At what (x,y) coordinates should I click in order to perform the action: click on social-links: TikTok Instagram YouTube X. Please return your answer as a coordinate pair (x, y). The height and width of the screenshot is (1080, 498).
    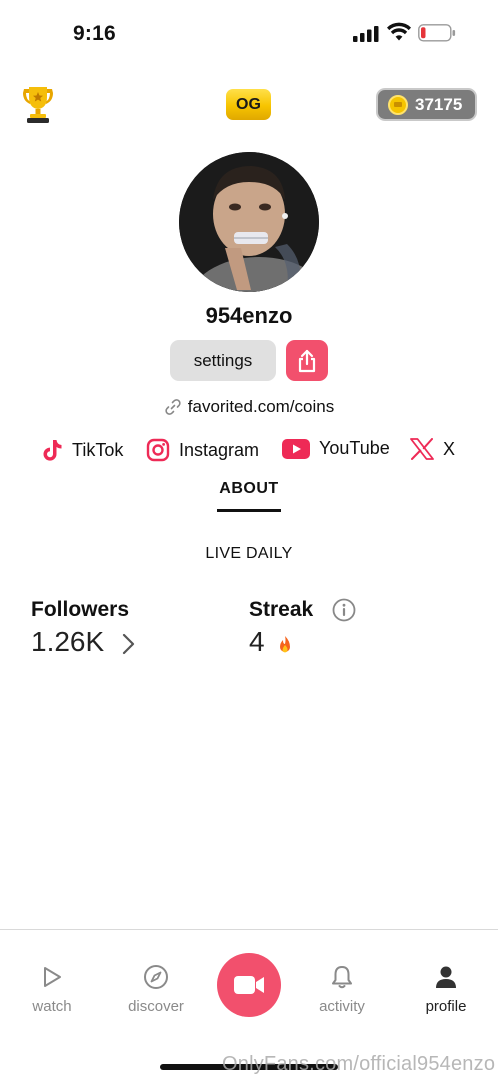
    Looking at the image, I should click on (249, 453).